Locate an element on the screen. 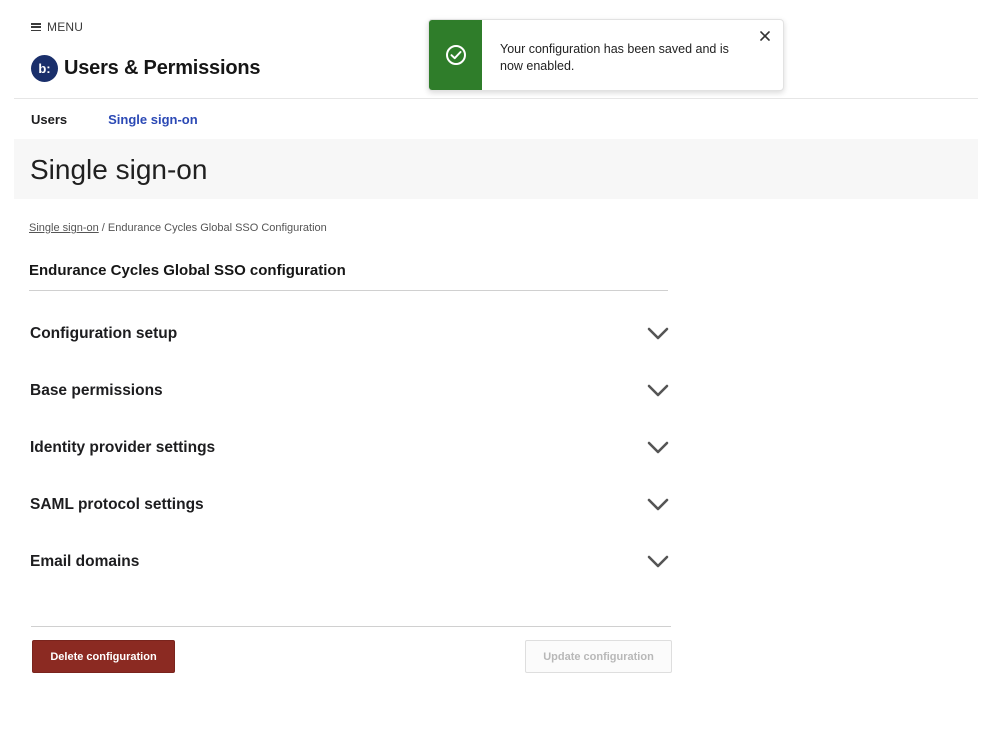  primary-tabs: Users Single sign-on is located at coordinates (114, 119).